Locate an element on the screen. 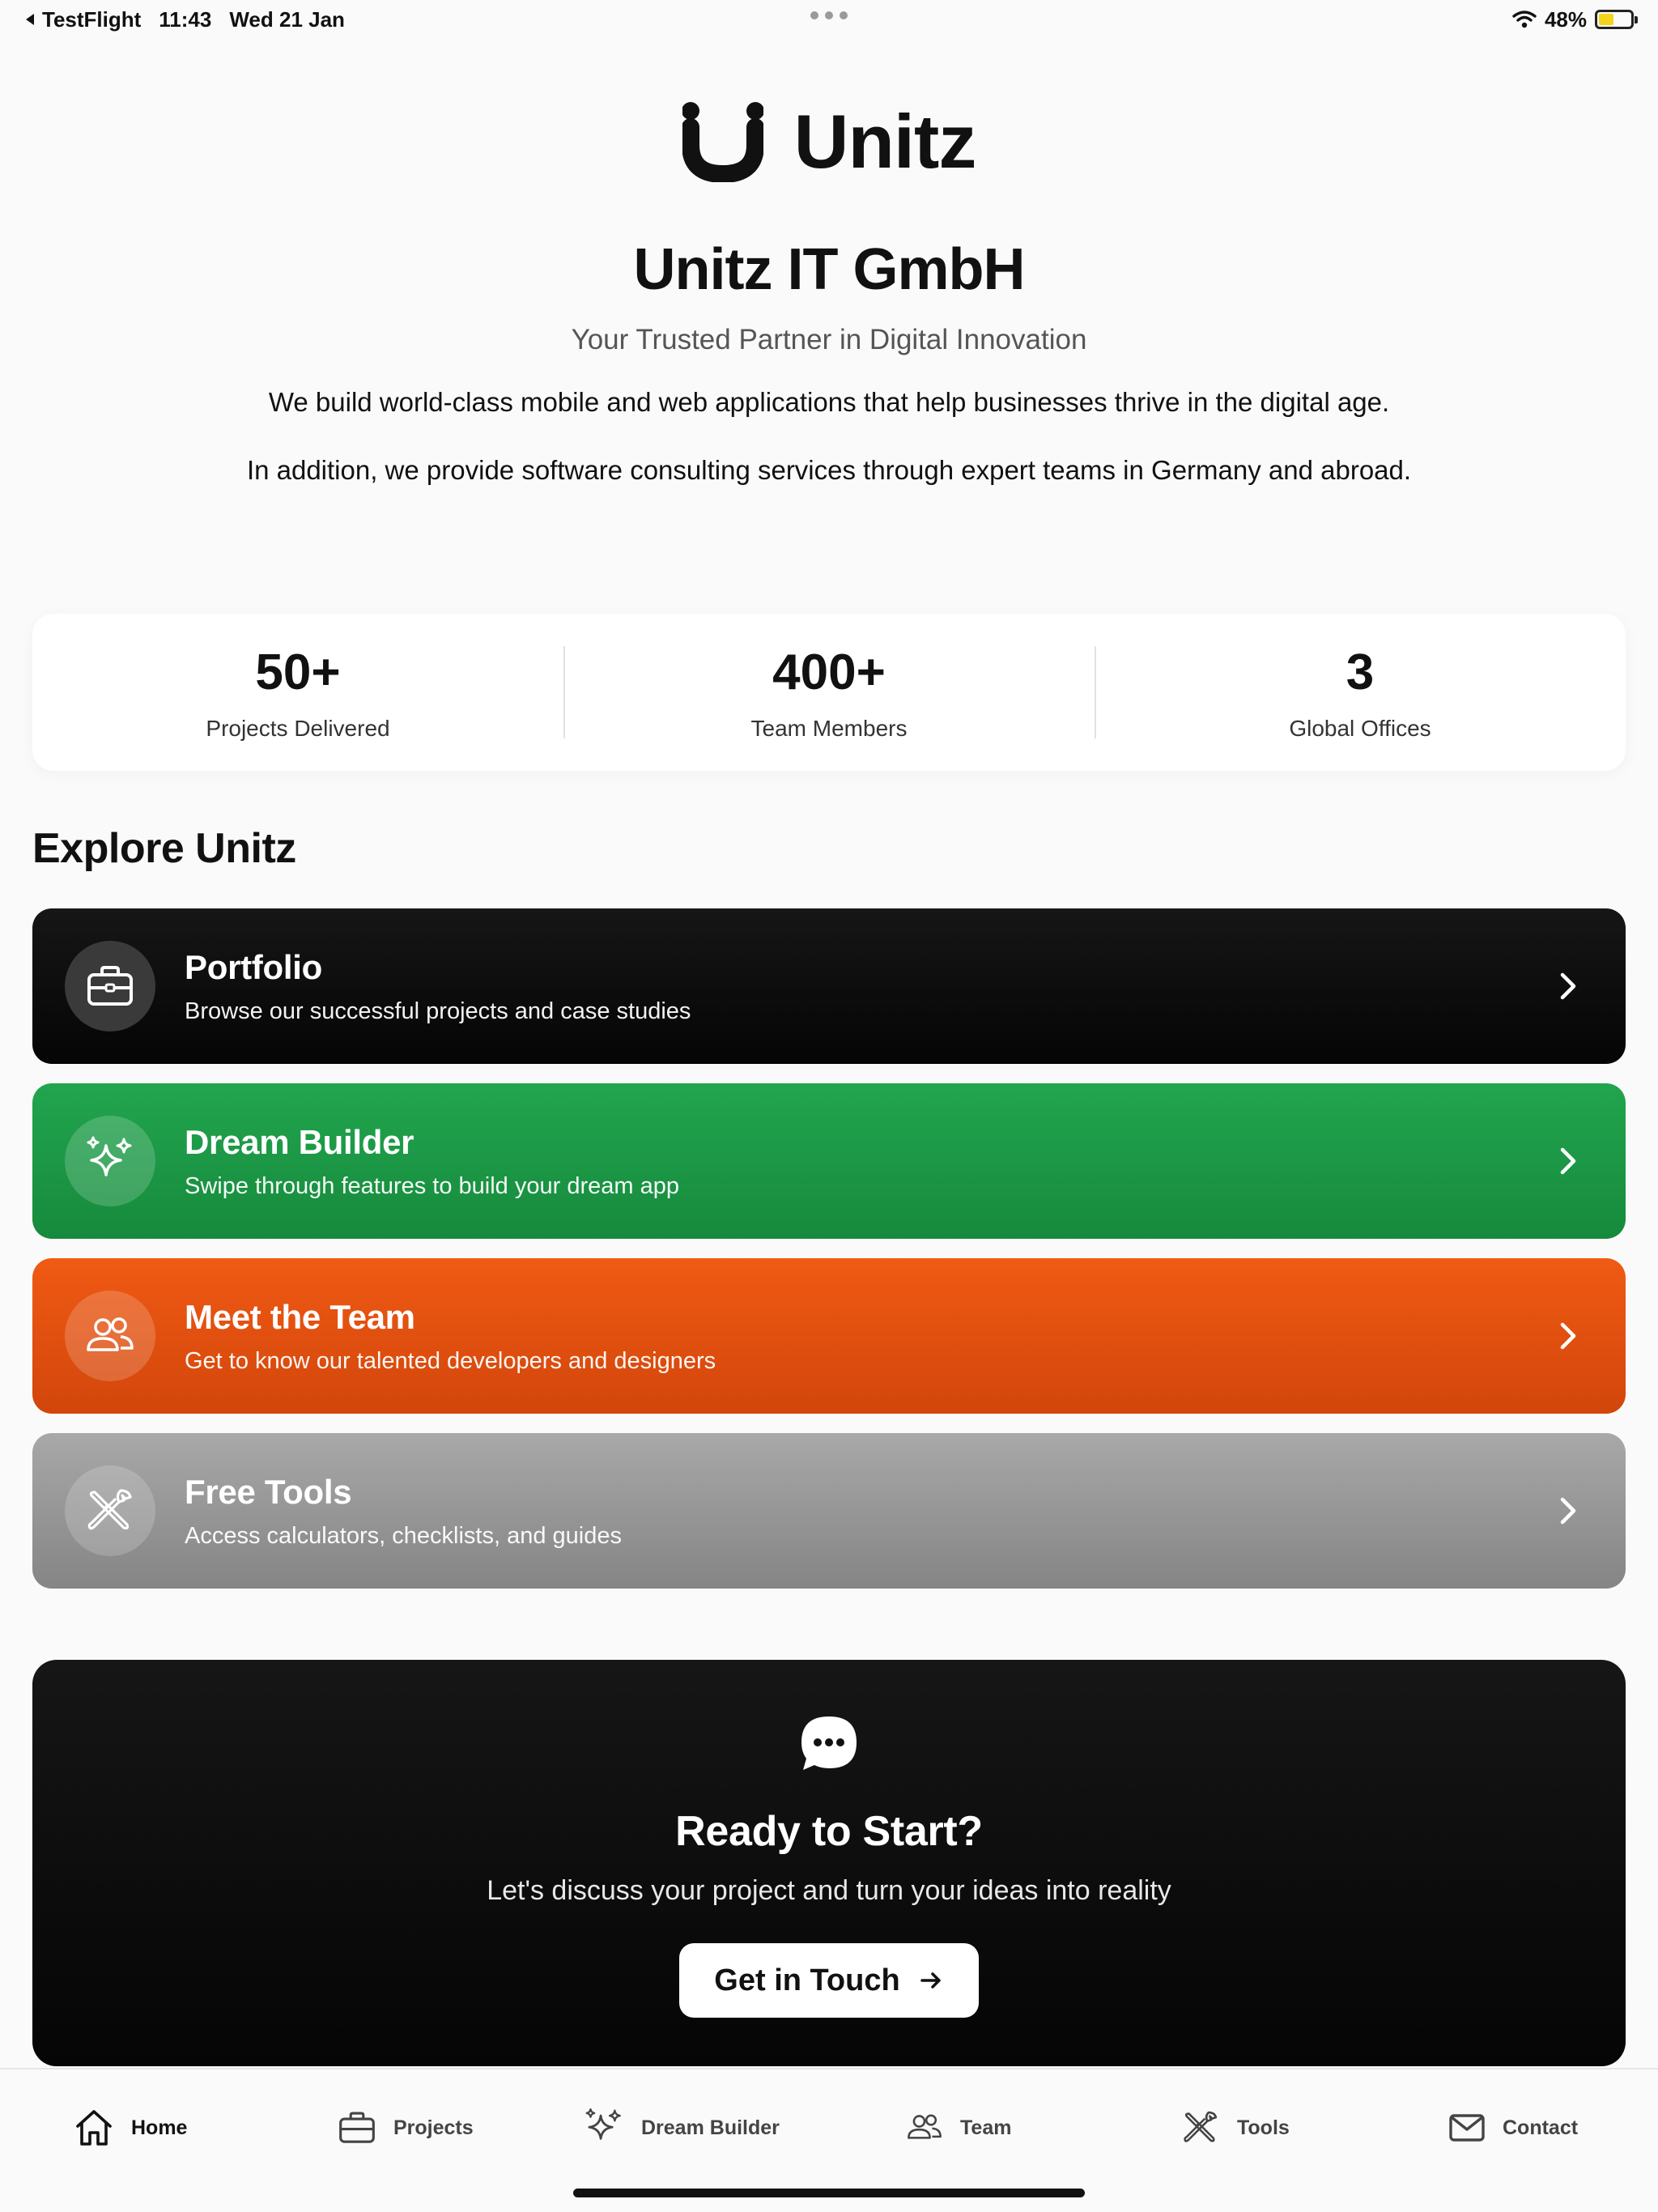 This screenshot has width=1658, height=2212. logo-wordmark: Unitz is located at coordinates (885, 141).